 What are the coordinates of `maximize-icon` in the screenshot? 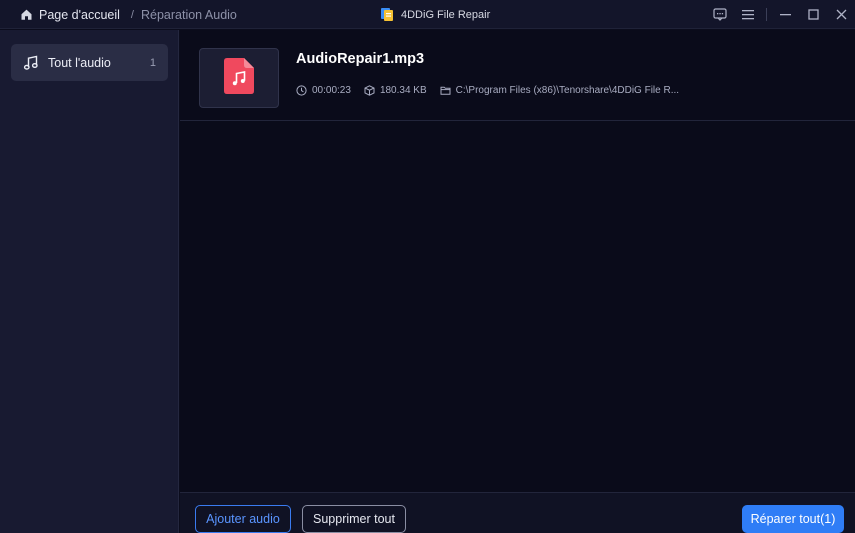 It's located at (813, 14).